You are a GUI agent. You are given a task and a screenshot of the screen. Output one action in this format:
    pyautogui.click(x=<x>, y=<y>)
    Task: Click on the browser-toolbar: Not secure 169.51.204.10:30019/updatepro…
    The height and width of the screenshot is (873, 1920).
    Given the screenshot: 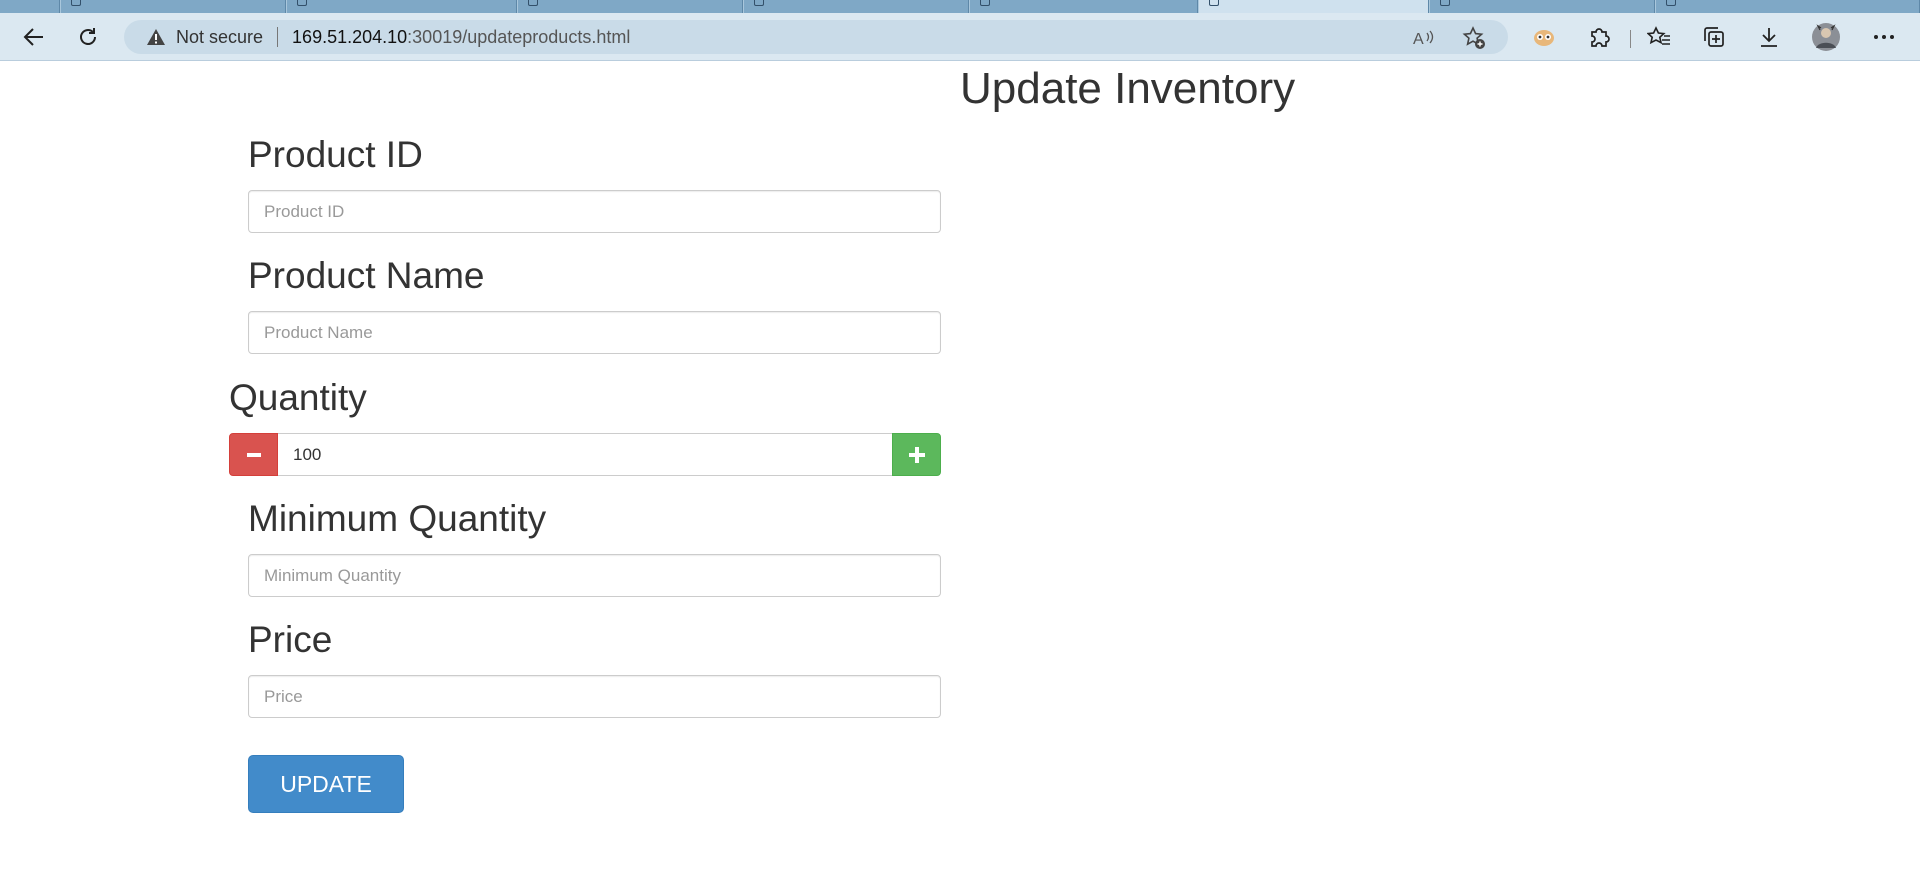 What is the action you would take?
    pyautogui.click(x=960, y=37)
    